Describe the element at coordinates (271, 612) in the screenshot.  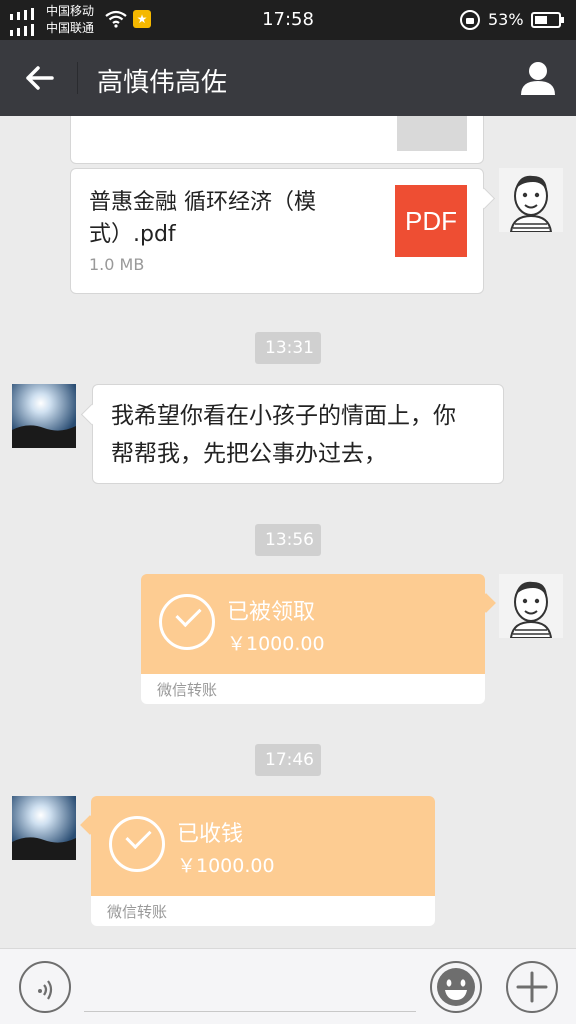
I see `transfer-status: 已被领取` at that location.